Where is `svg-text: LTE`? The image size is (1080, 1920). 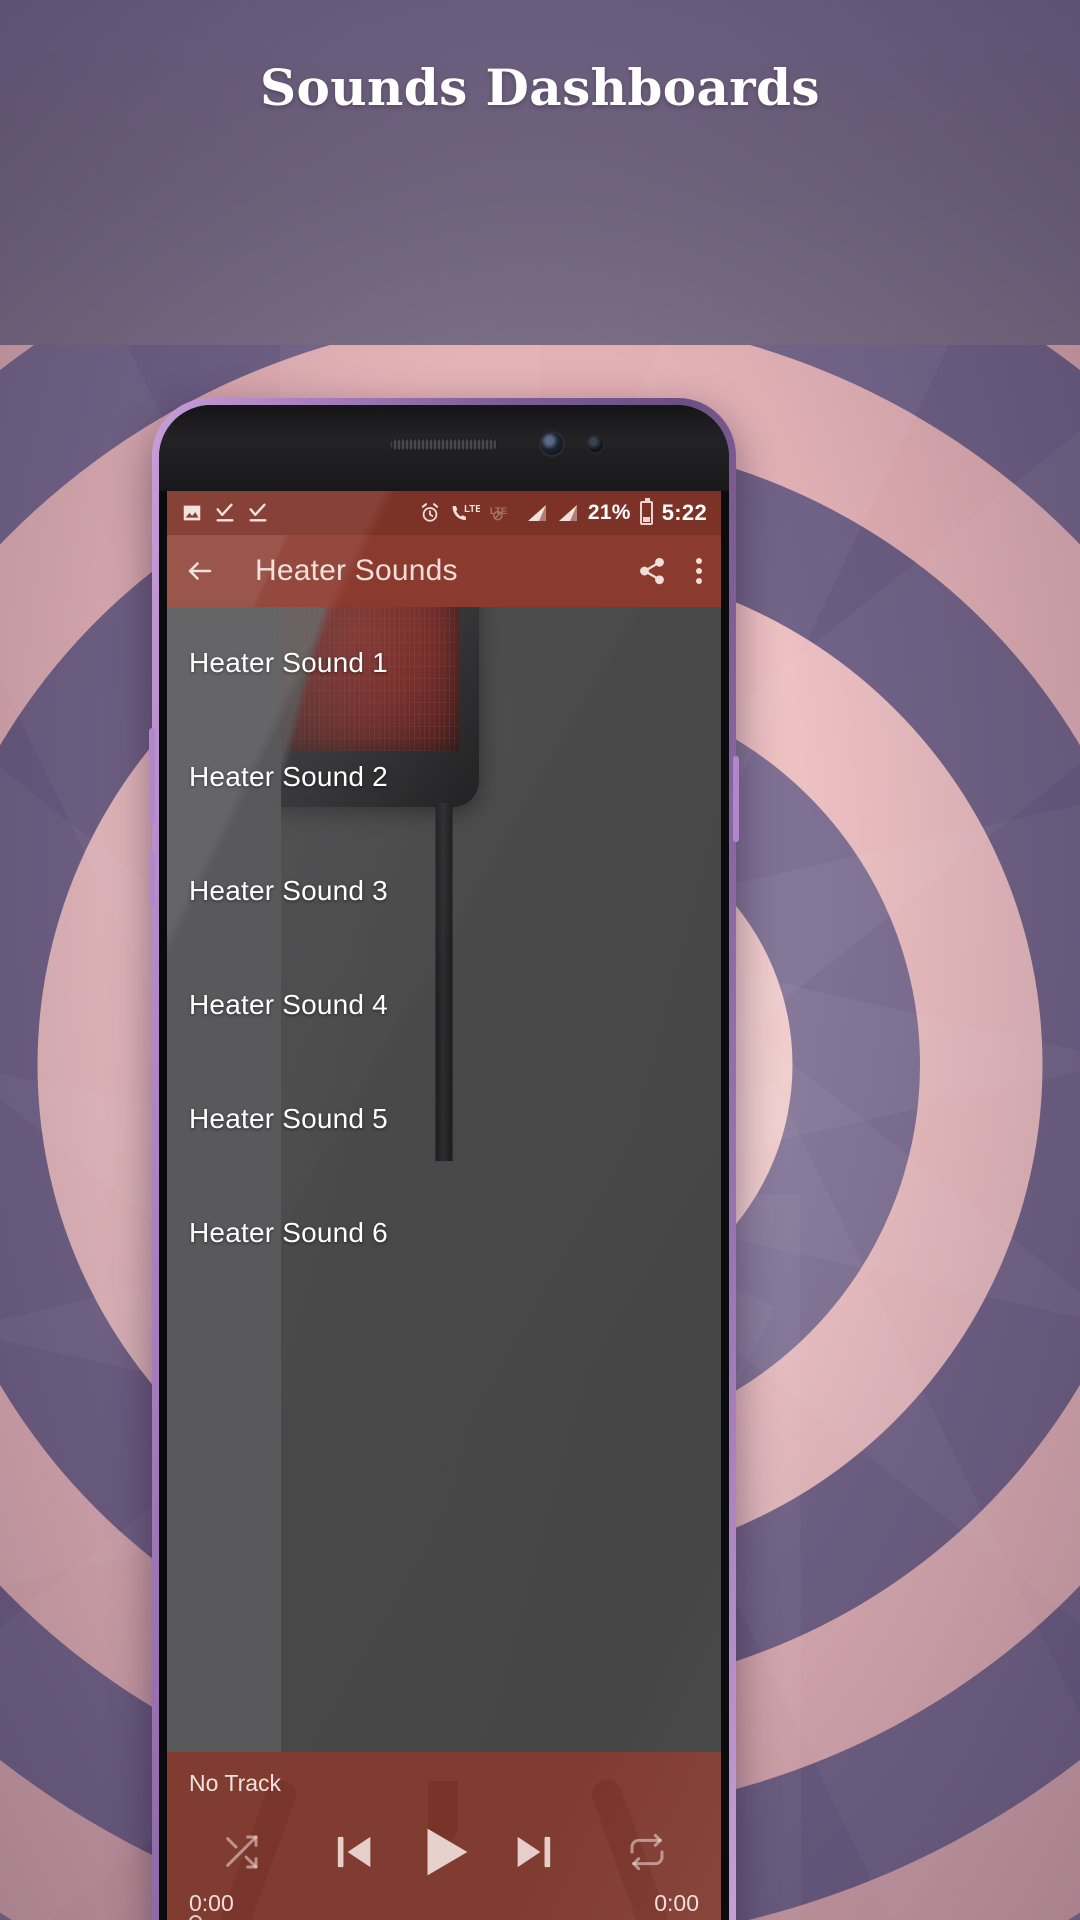 svg-text: LTE is located at coordinates (472, 509).